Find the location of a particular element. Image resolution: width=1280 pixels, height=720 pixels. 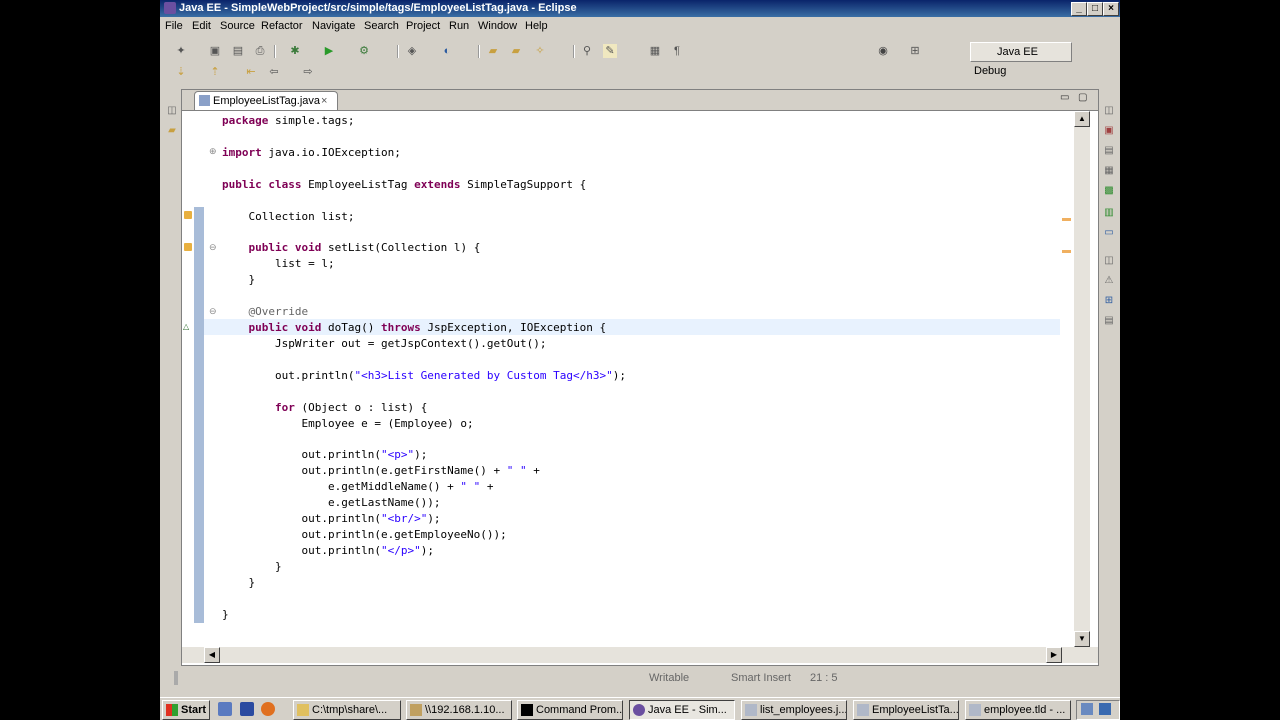

previous-annotation-icon: ⇡ is located at coordinates (215, 72).